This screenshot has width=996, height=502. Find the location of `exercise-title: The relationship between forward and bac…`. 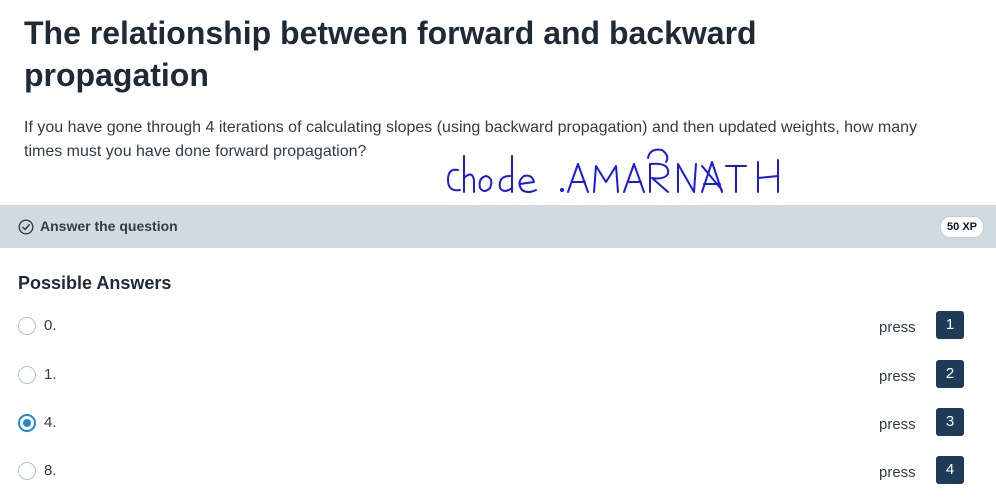

exercise-title: The relationship between forward and bac… is located at coordinates (390, 54).